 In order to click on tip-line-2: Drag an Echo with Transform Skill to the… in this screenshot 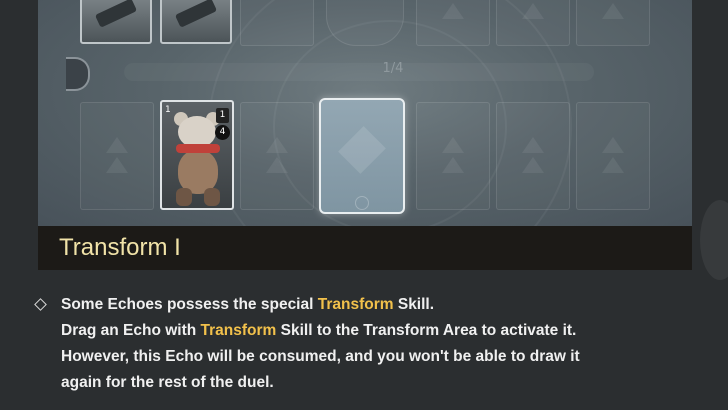, I will do `click(319, 330)`.